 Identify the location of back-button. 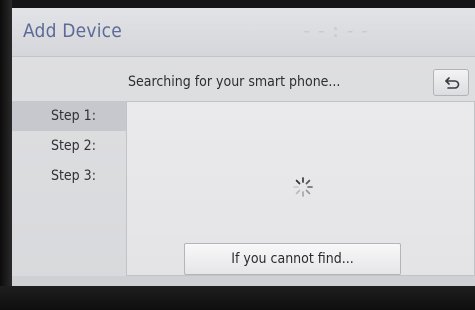
(451, 82).